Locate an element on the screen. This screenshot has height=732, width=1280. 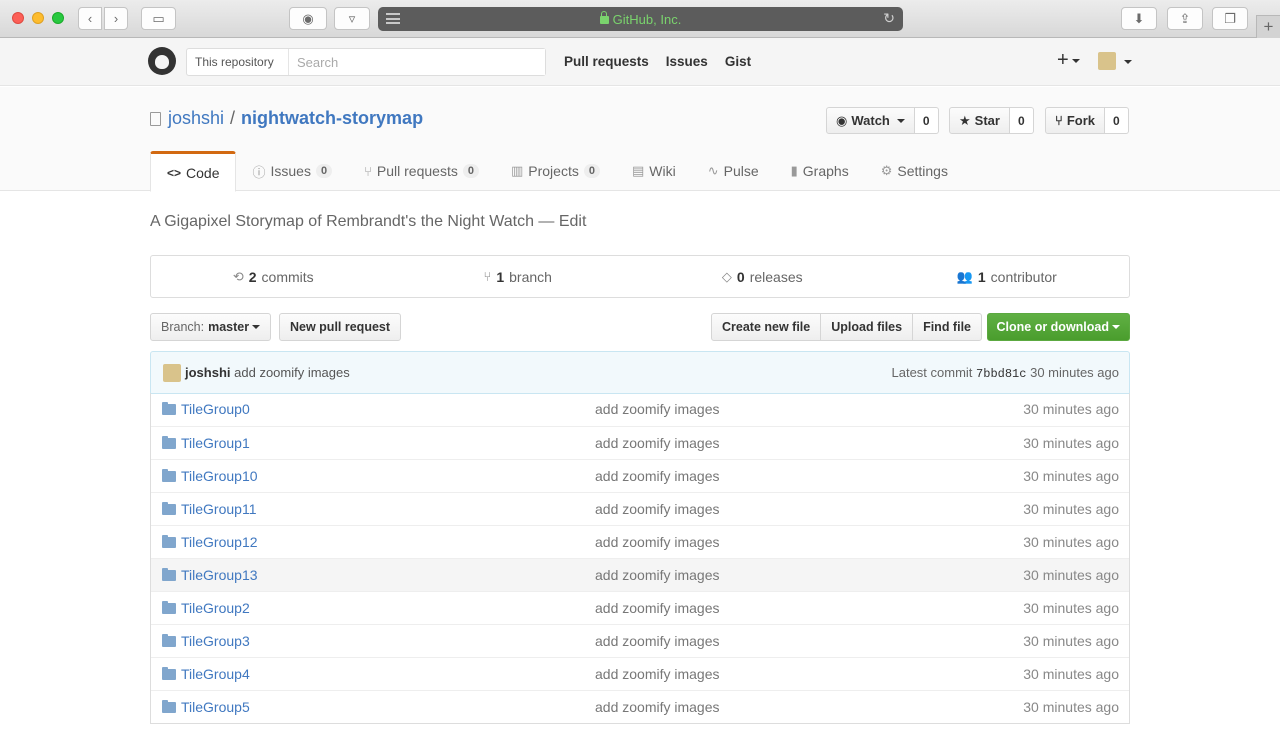
file-name-link: TileGroup12 is located at coordinates (219, 542).